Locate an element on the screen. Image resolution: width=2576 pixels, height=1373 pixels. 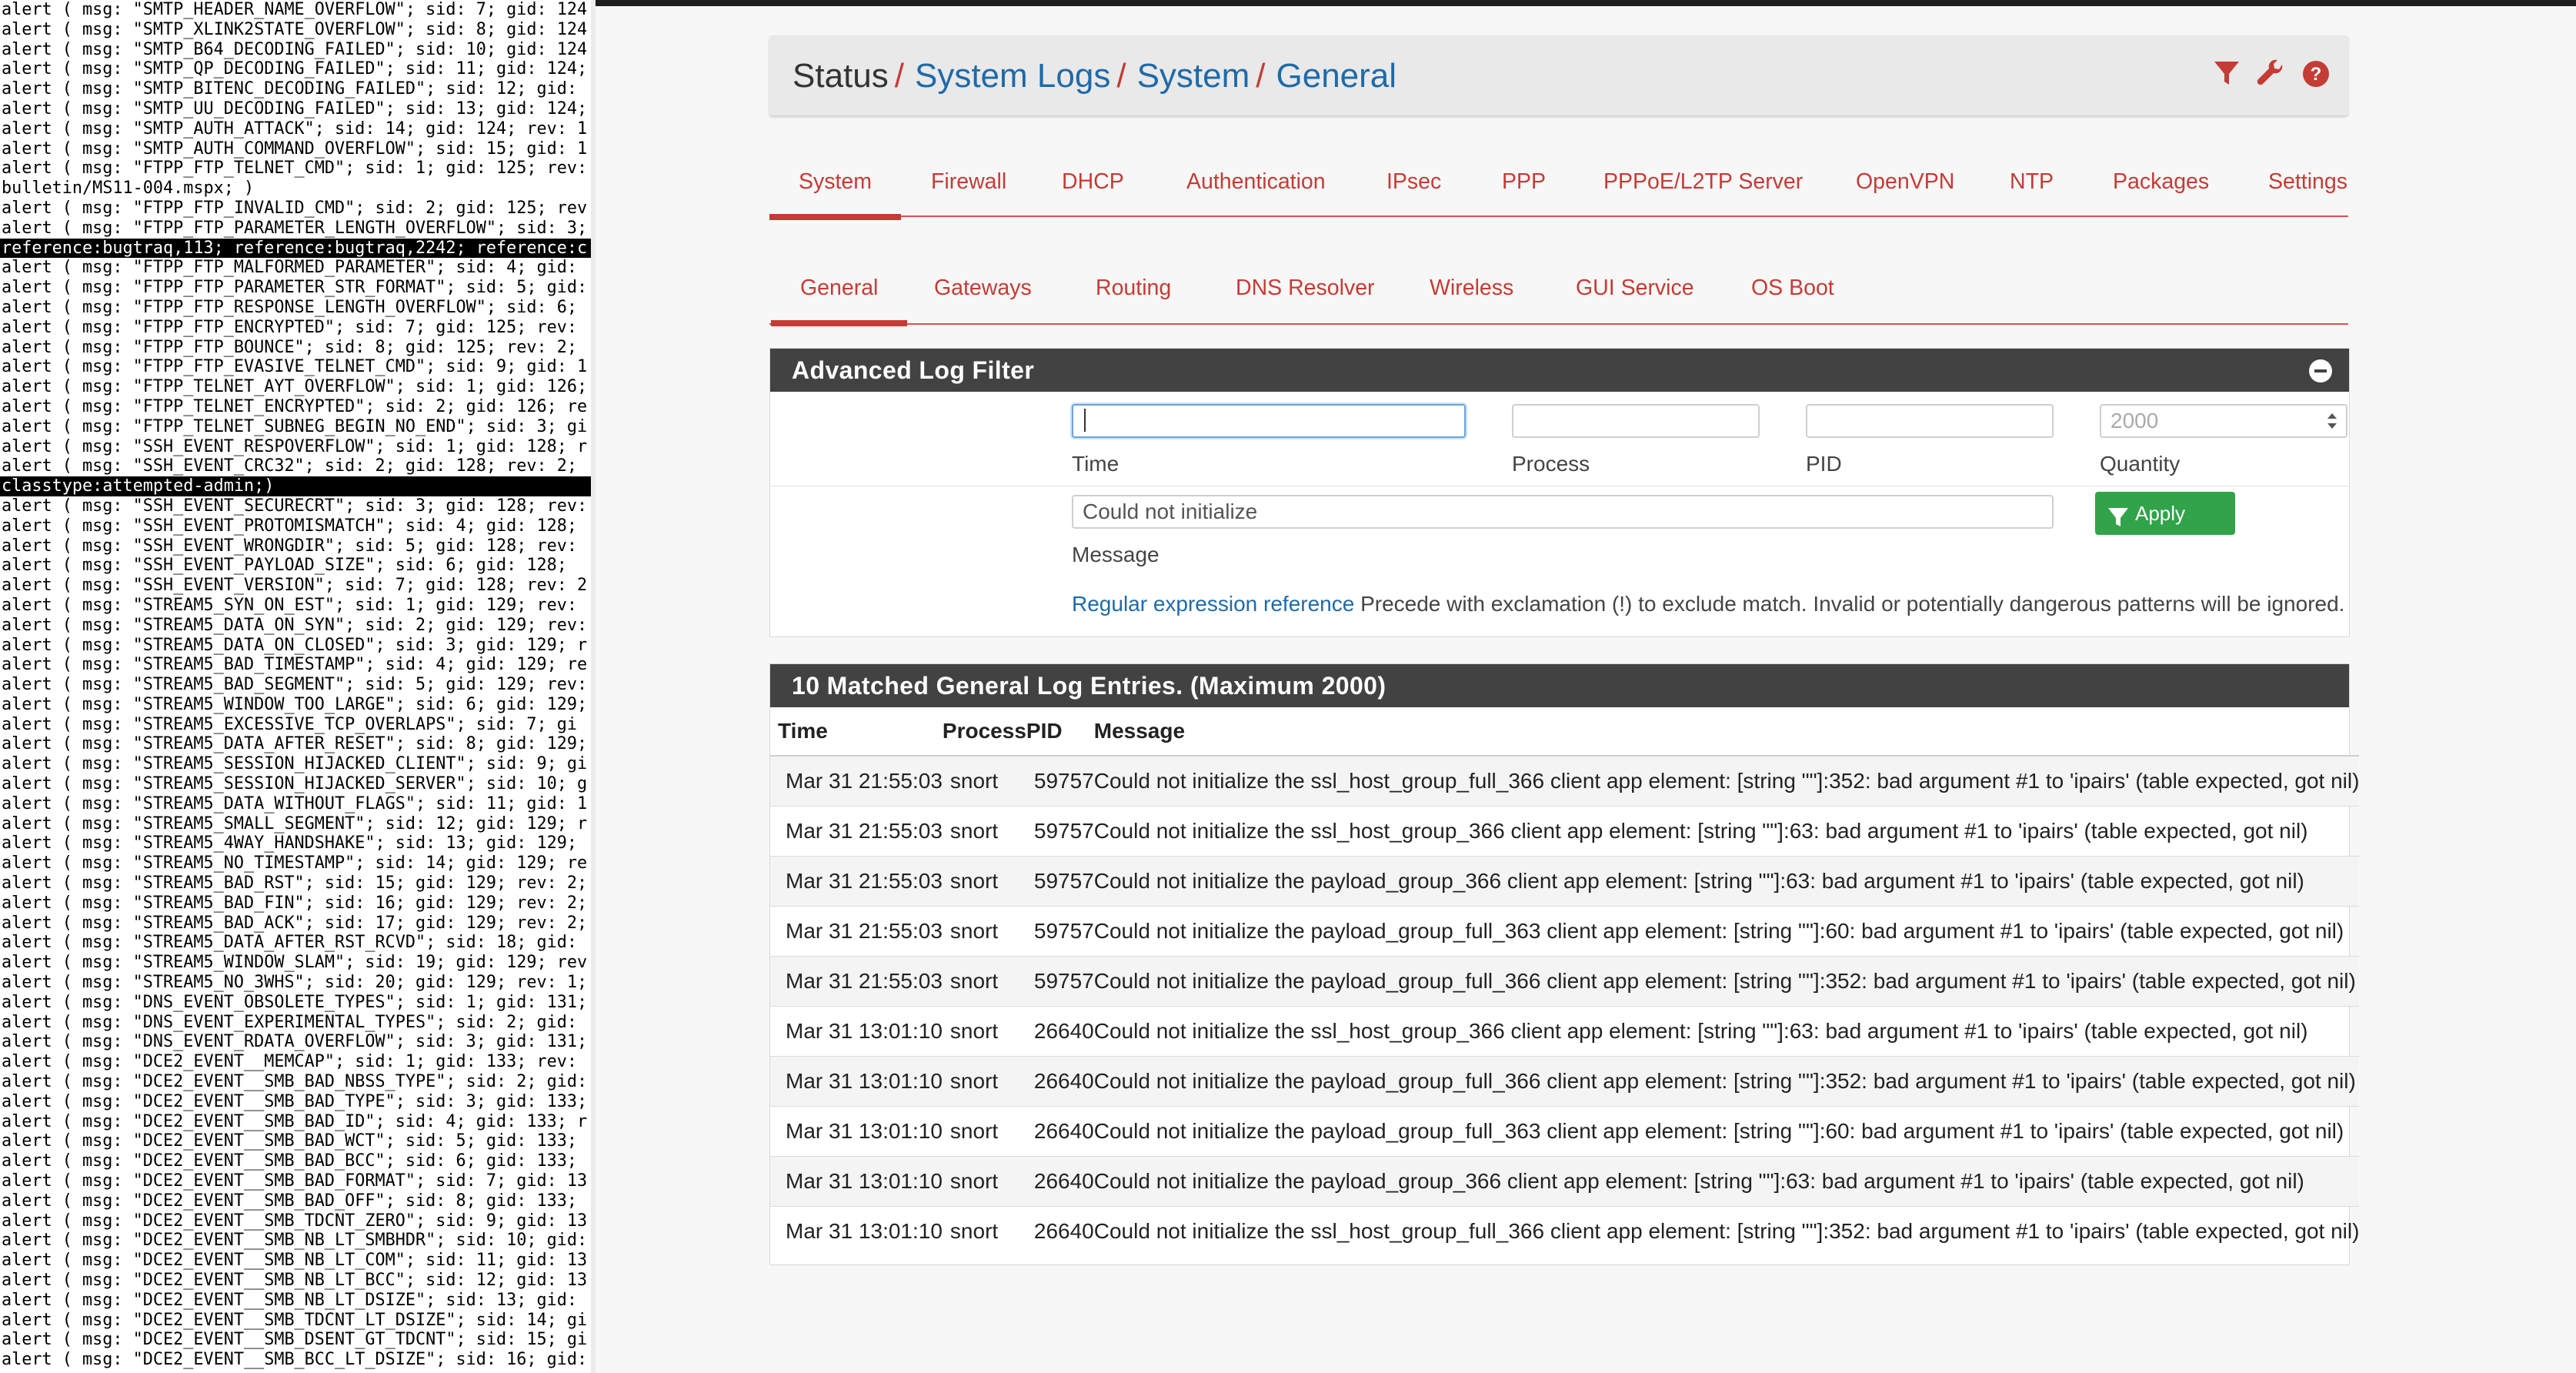
tab-ntp: NTP is located at coordinates (2032, 182).